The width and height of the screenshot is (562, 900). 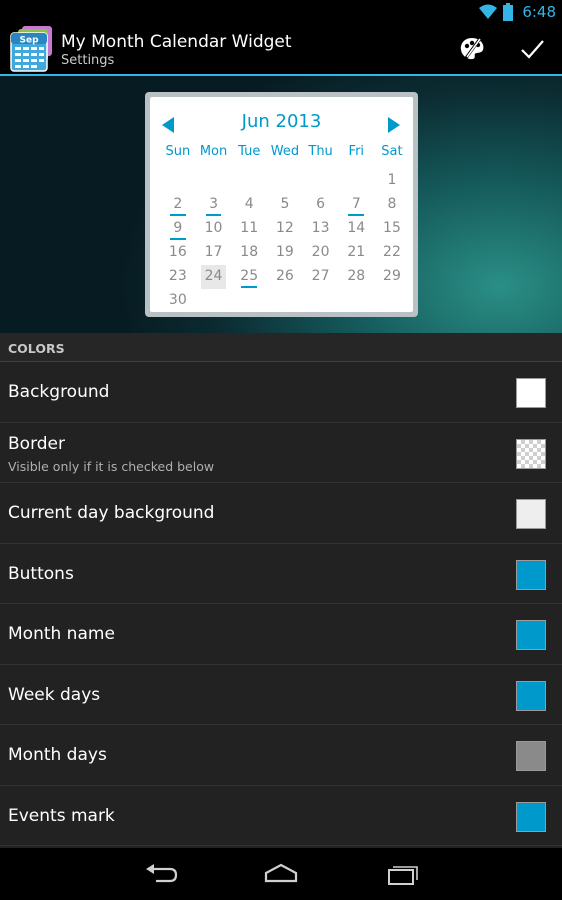 What do you see at coordinates (281, 12) in the screenshot?
I see `status-bar: 6:48` at bounding box center [281, 12].